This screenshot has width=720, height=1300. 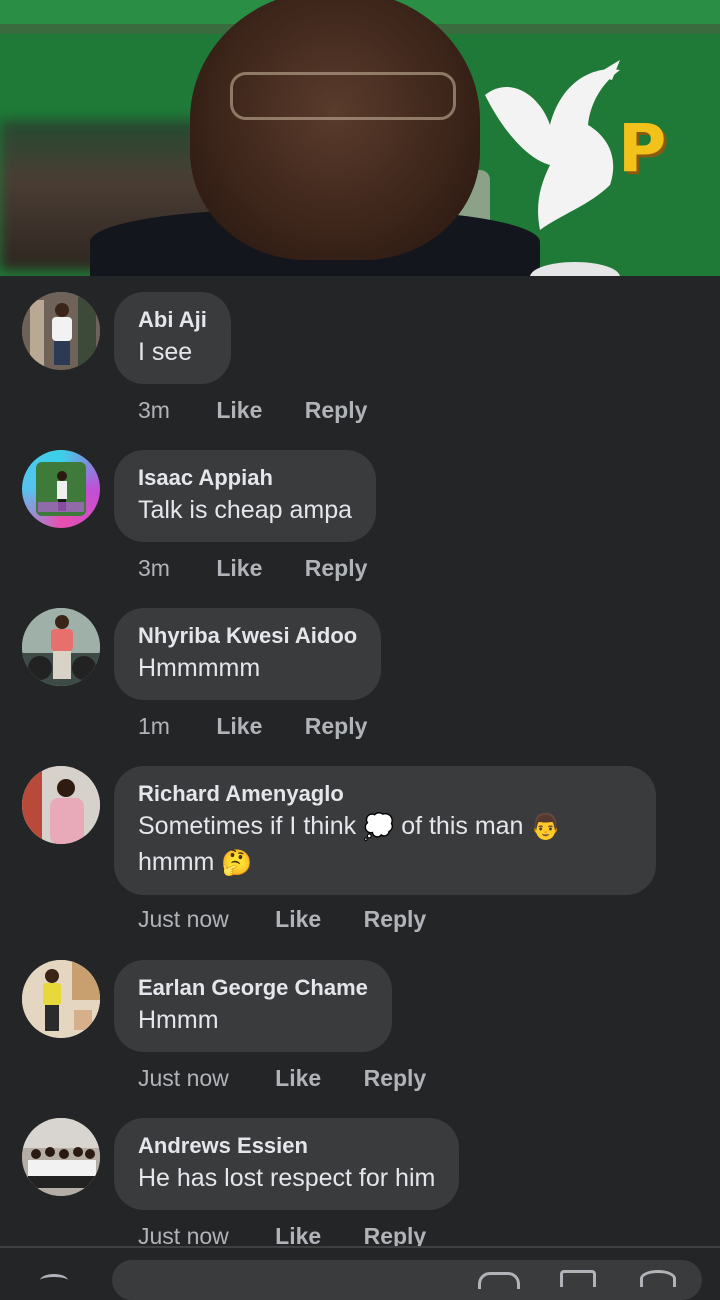 I want to click on write-comment-input, so click(x=407, y=1280).